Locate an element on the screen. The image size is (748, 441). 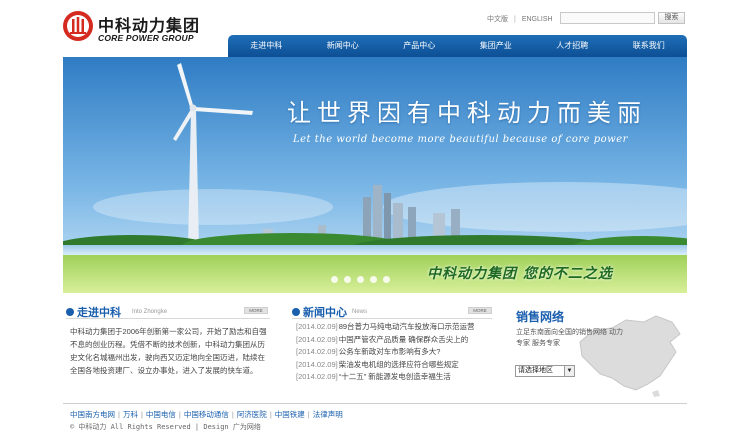
about-section-subtitle: Into Zhongke is located at coordinates (150, 312).